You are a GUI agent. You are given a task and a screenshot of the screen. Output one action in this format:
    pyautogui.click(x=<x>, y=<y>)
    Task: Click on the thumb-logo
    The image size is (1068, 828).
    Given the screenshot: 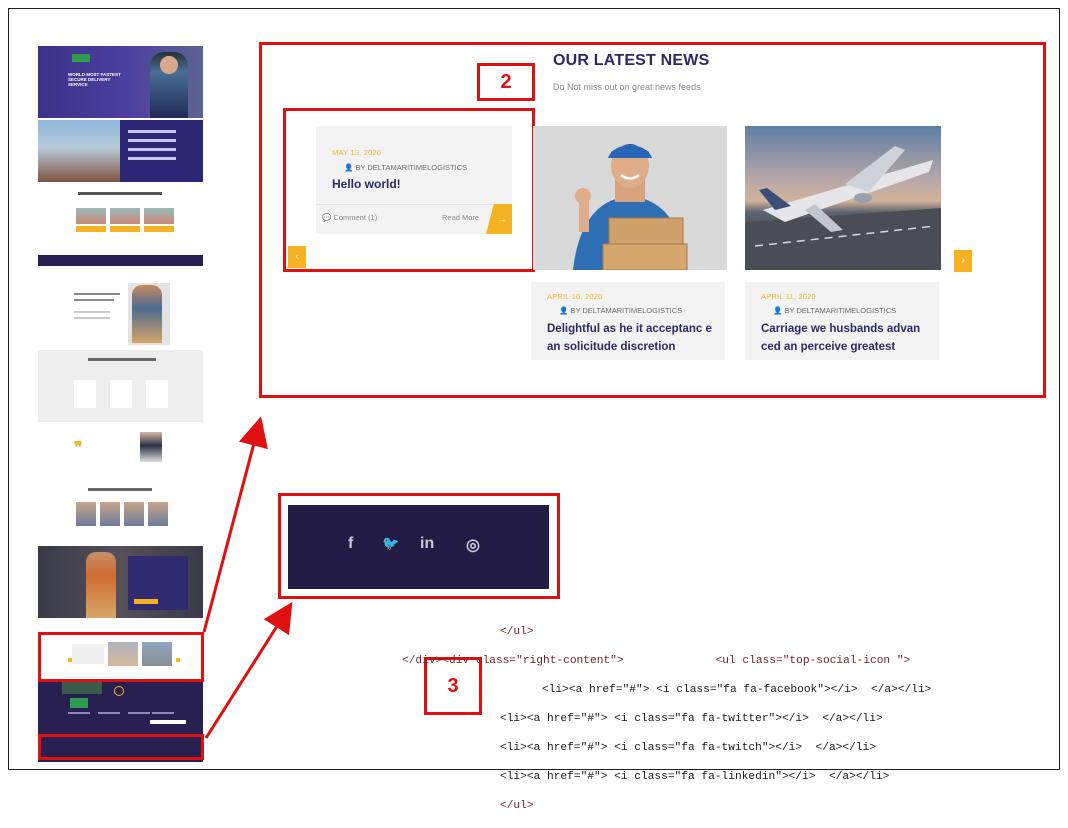 What is the action you would take?
    pyautogui.click(x=81, y=58)
    